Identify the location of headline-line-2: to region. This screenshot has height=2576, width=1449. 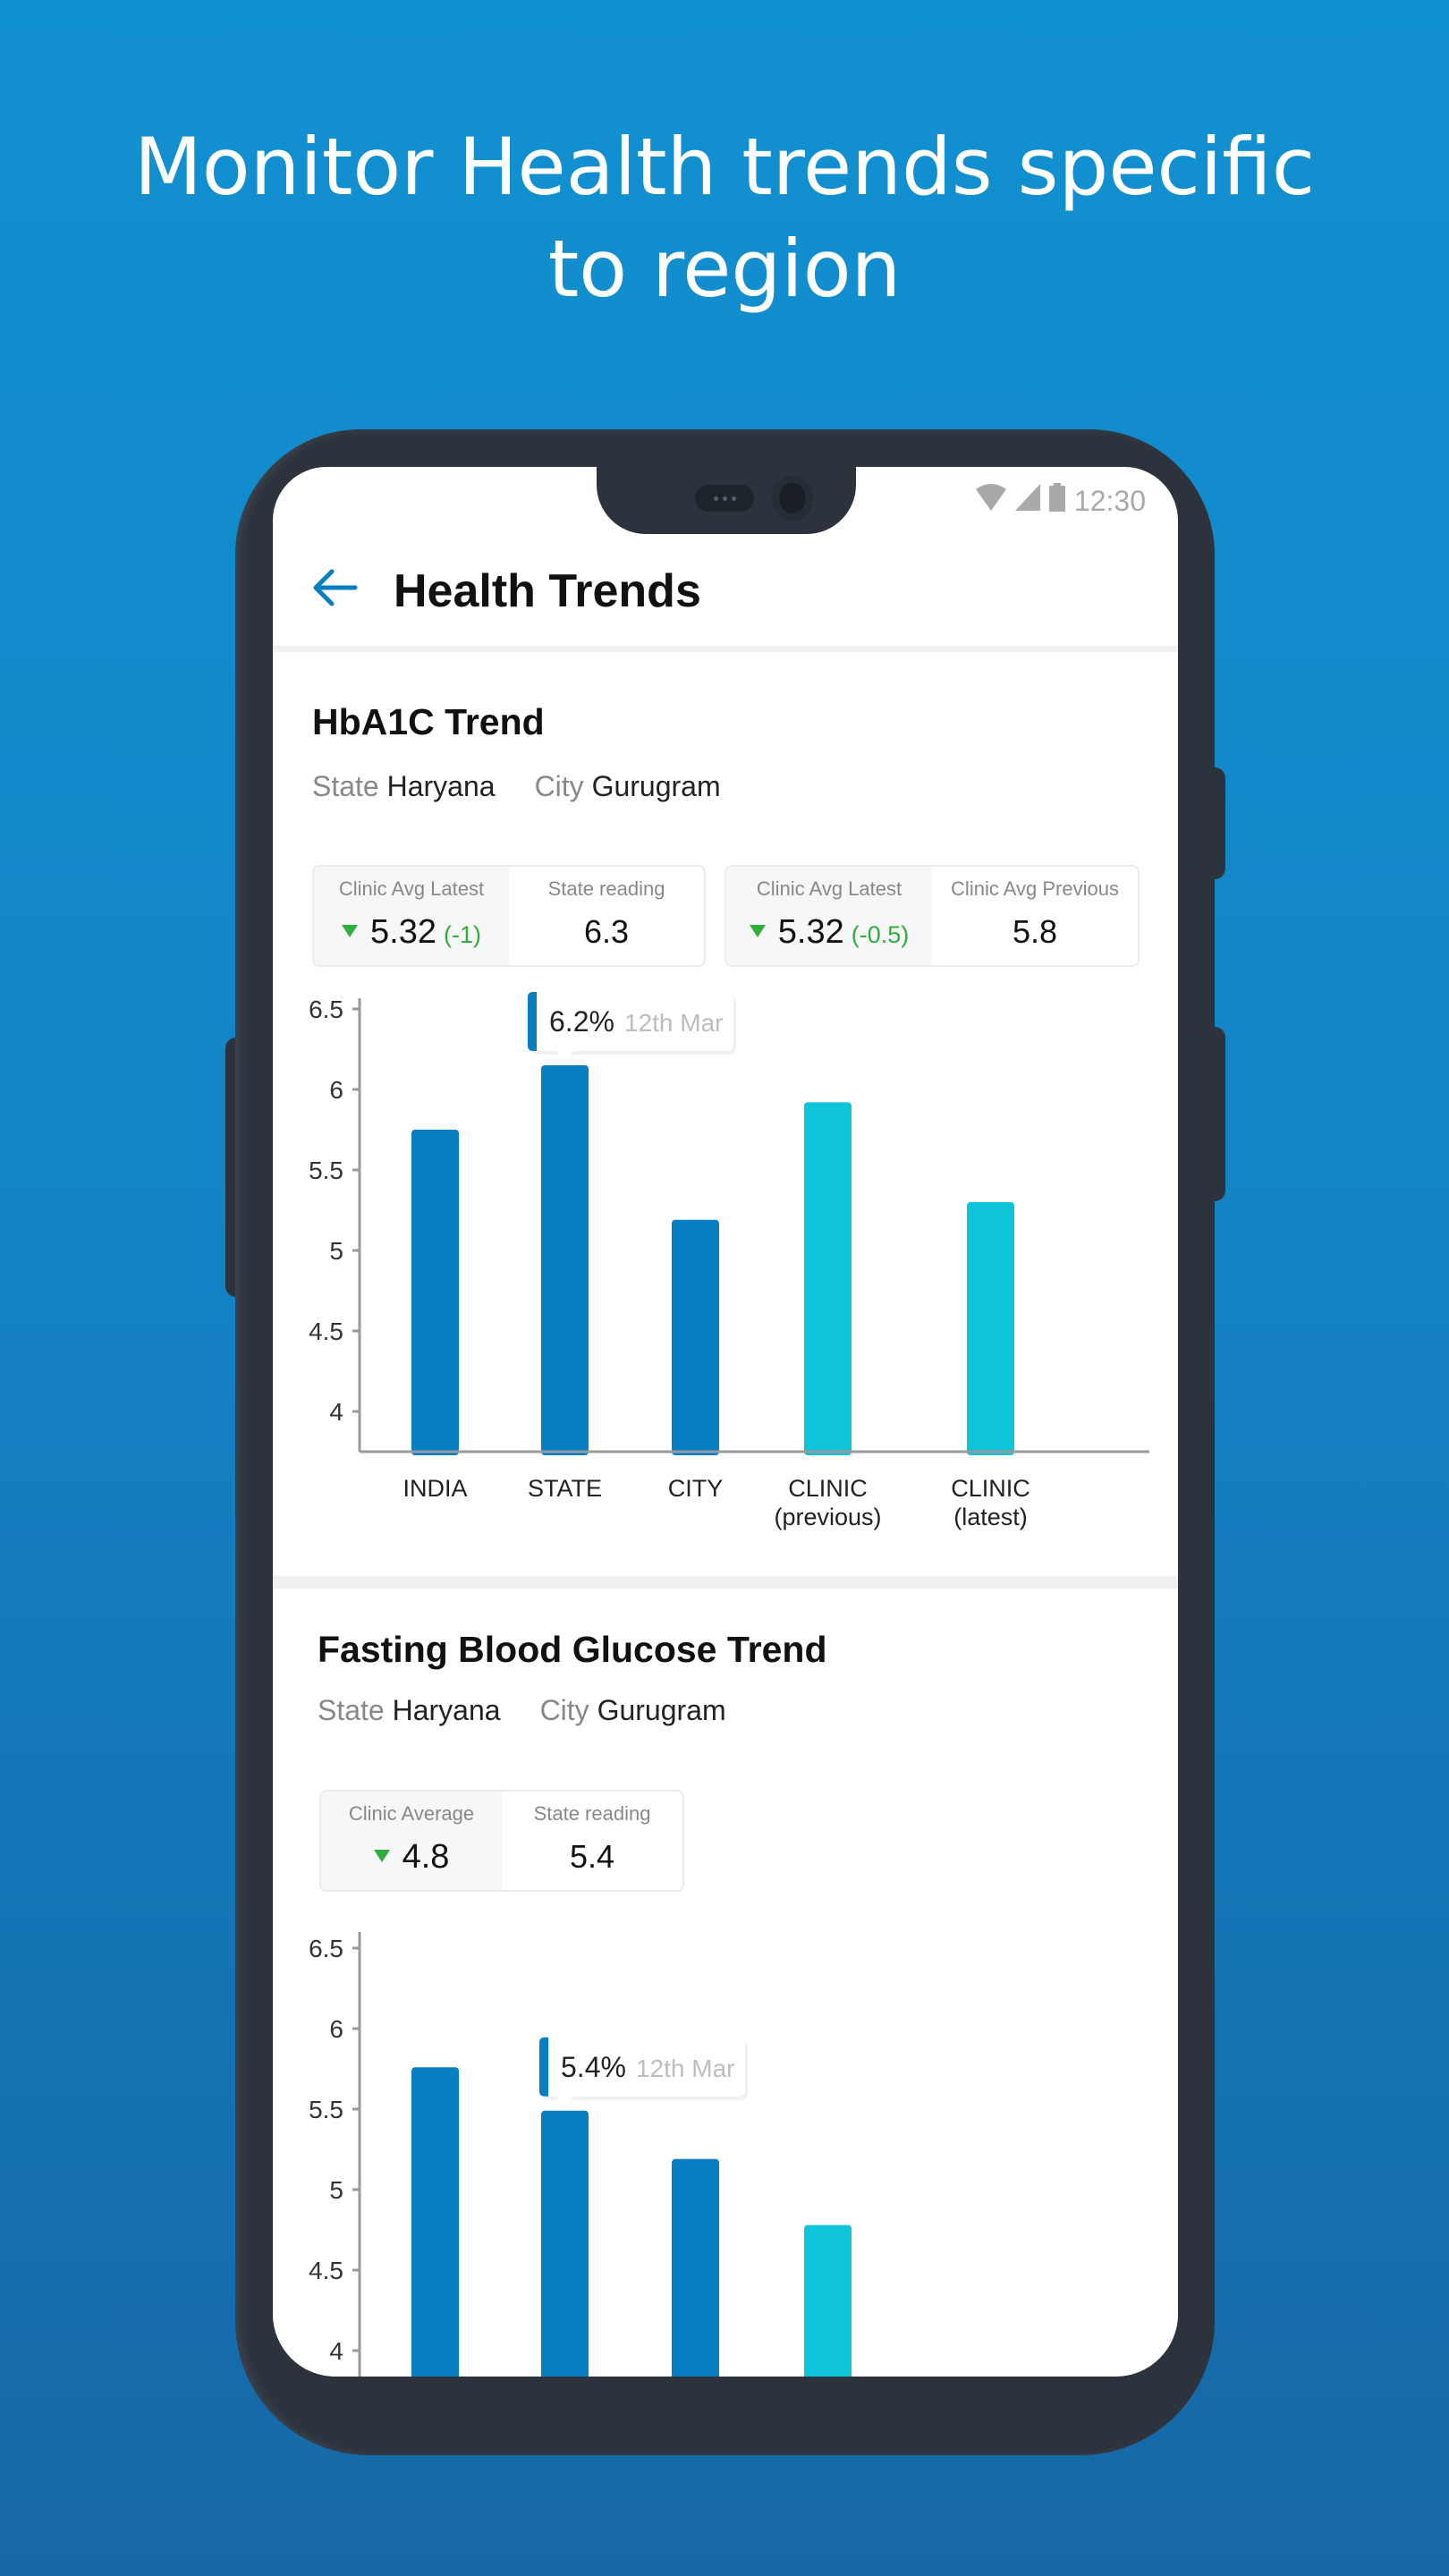
(724, 269).